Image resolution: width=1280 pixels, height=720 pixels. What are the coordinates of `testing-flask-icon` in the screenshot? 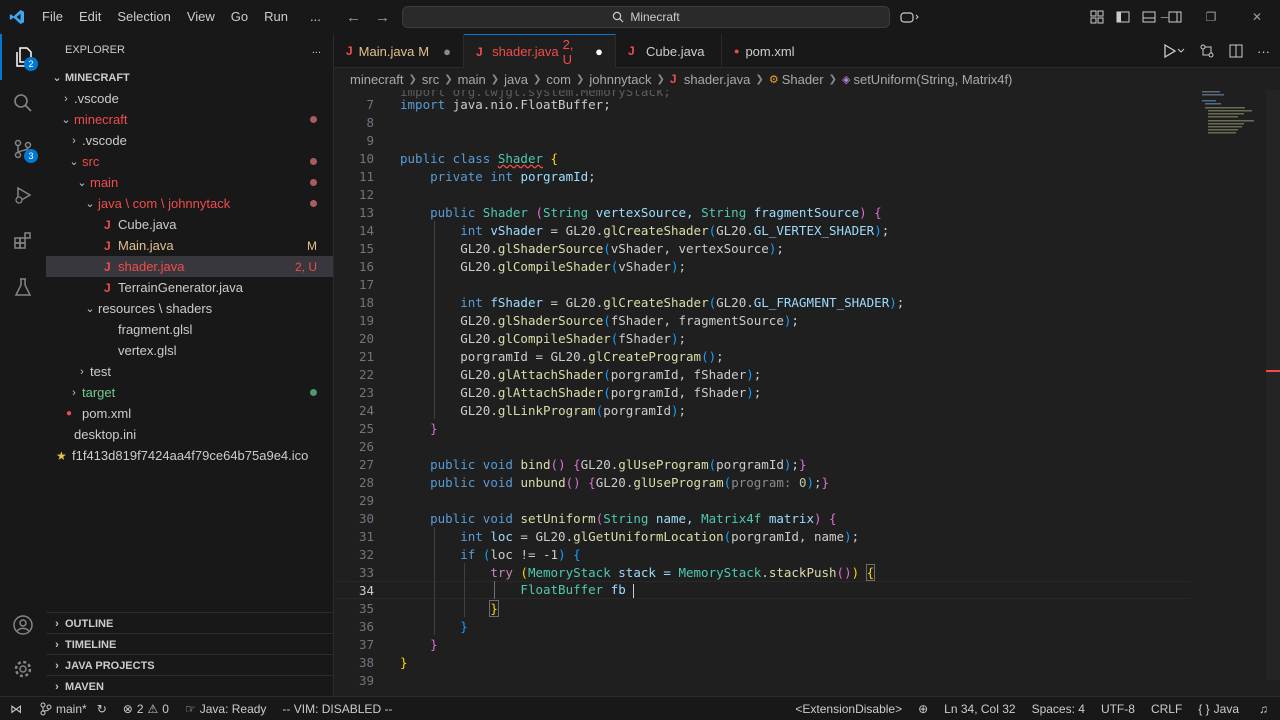 It's located at (23, 287).